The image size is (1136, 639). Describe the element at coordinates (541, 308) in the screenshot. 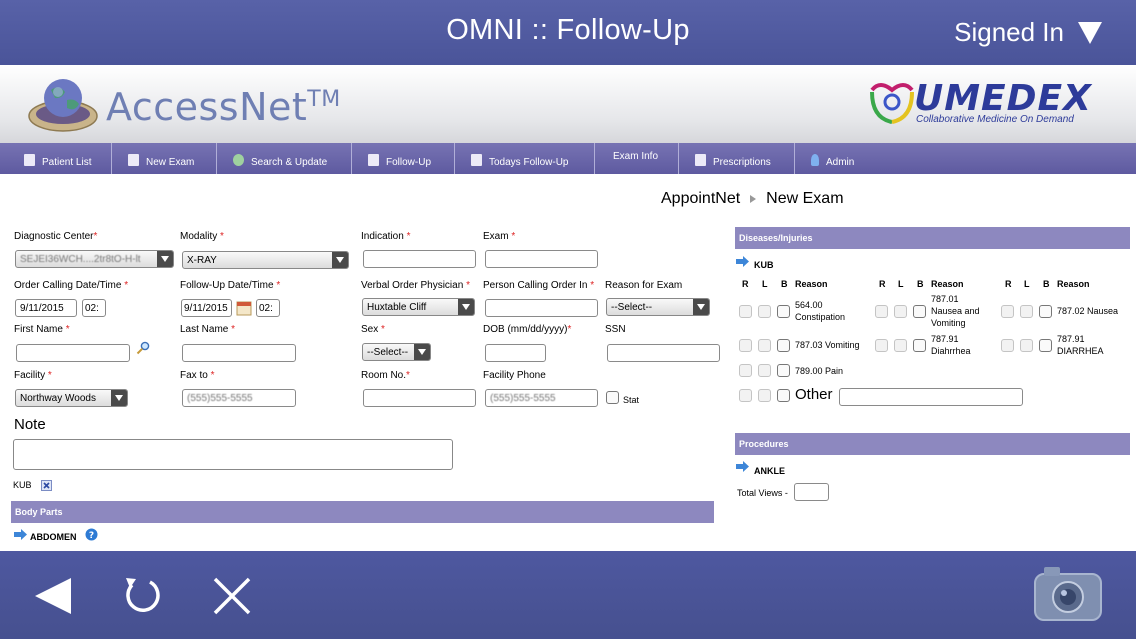

I see `person-calling-input` at that location.